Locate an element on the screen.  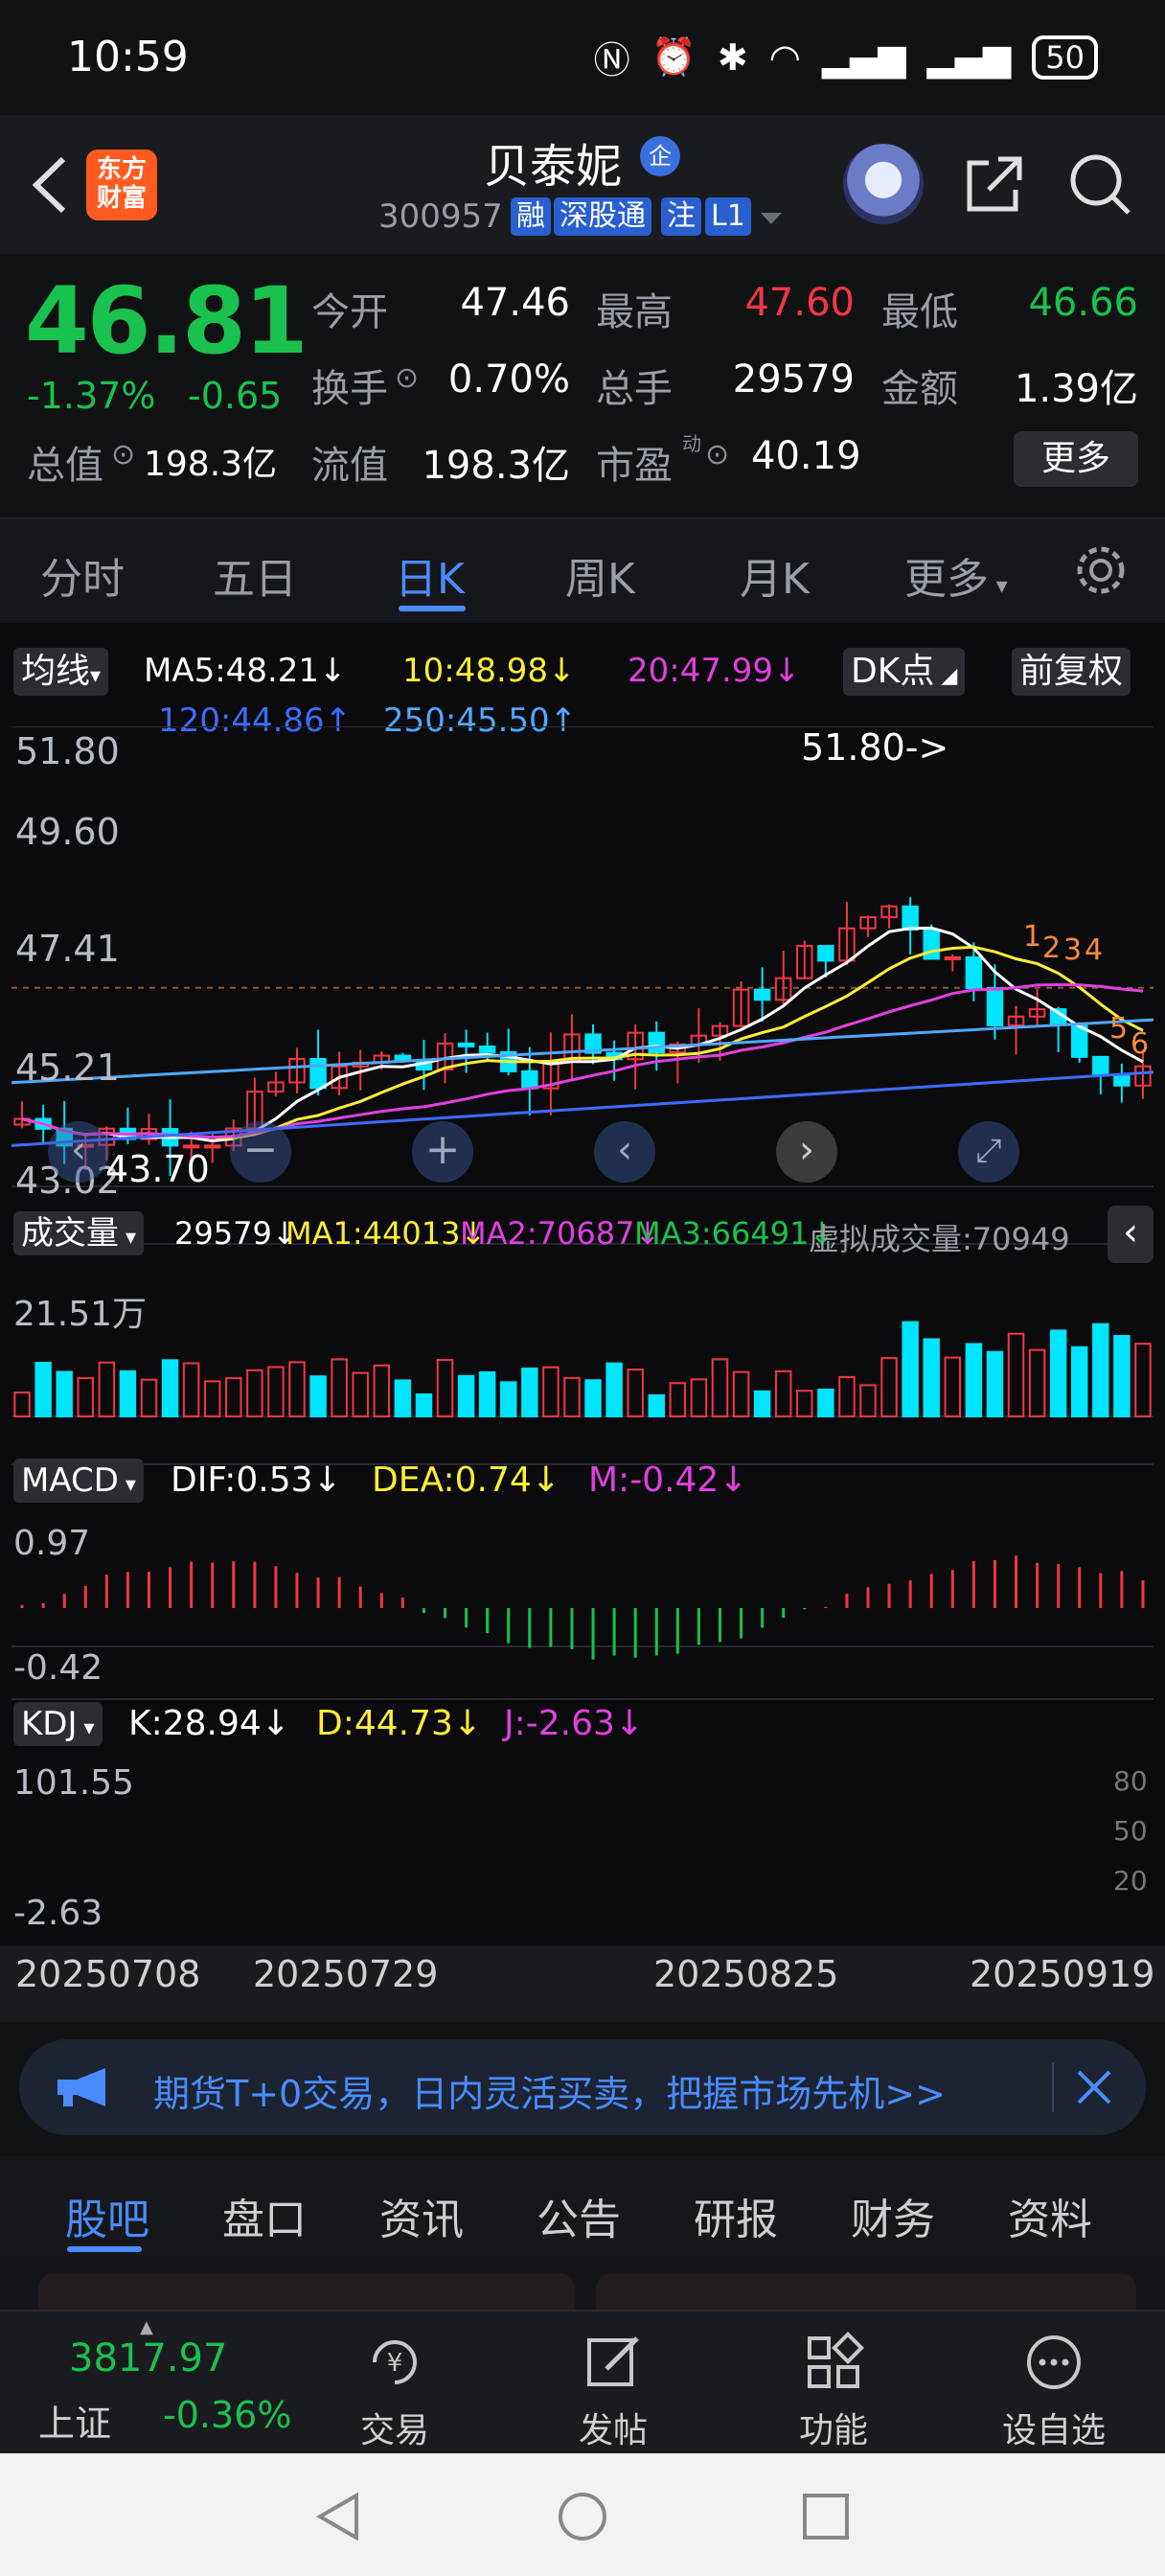
nav-functions: 功能 is located at coordinates (834, 2391).